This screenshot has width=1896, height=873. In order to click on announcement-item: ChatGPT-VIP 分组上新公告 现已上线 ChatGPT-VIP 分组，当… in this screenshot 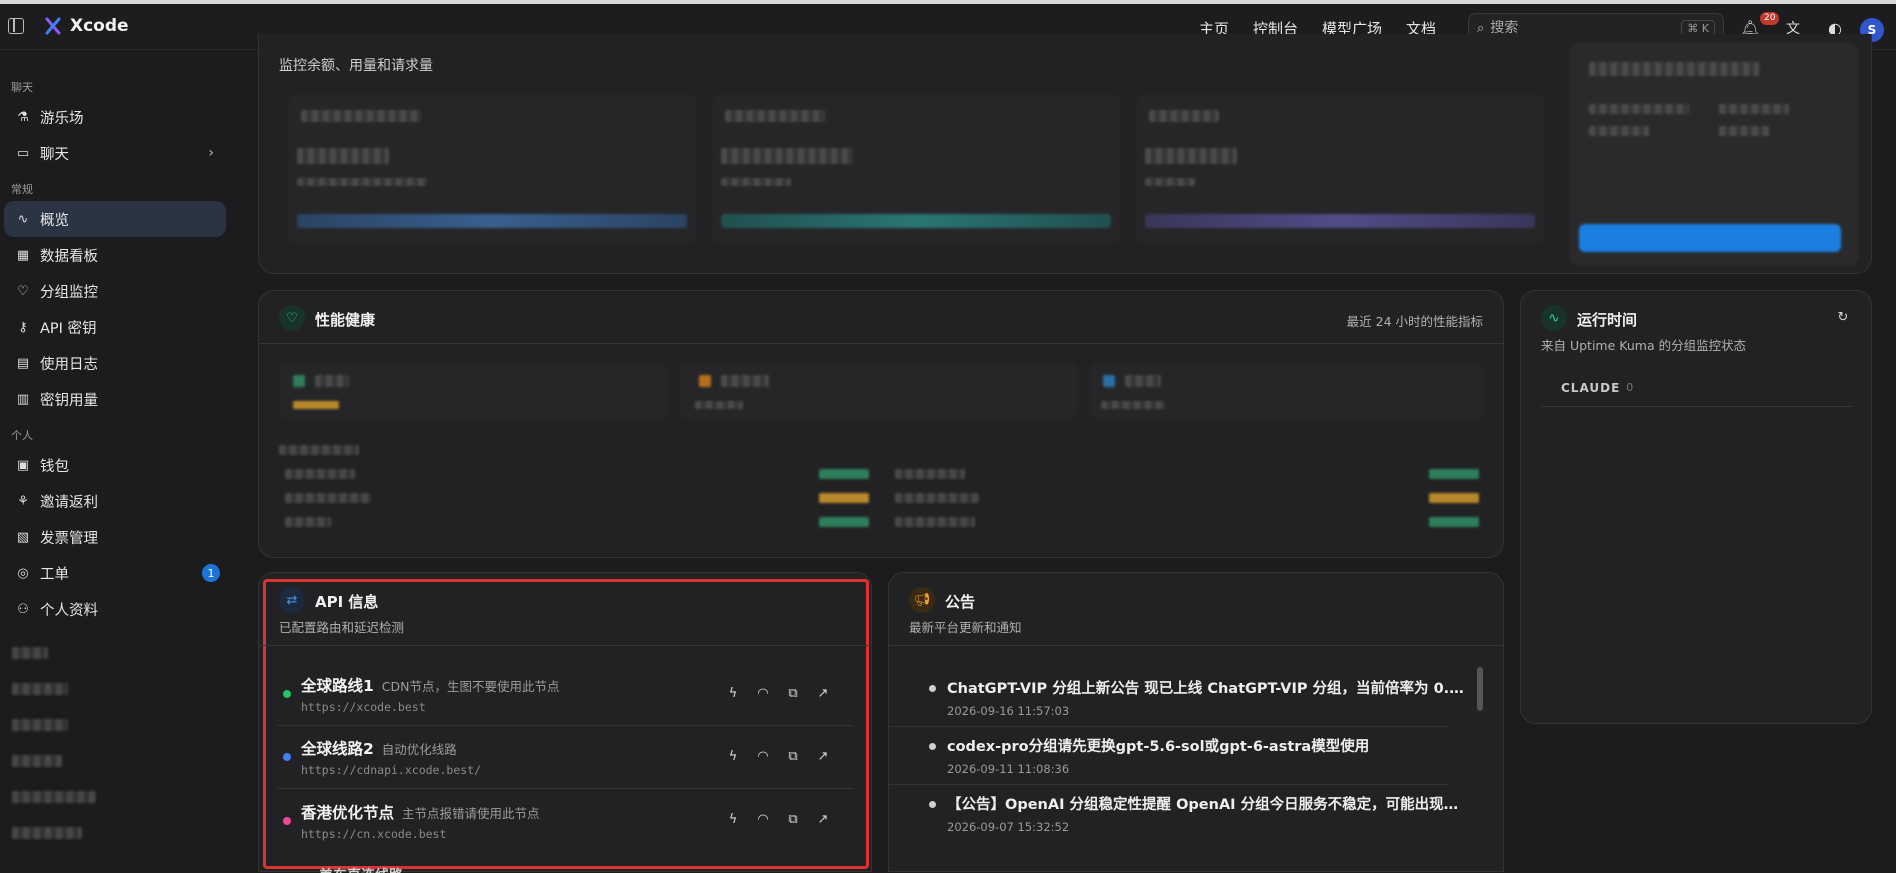, I will do `click(1178, 698)`.